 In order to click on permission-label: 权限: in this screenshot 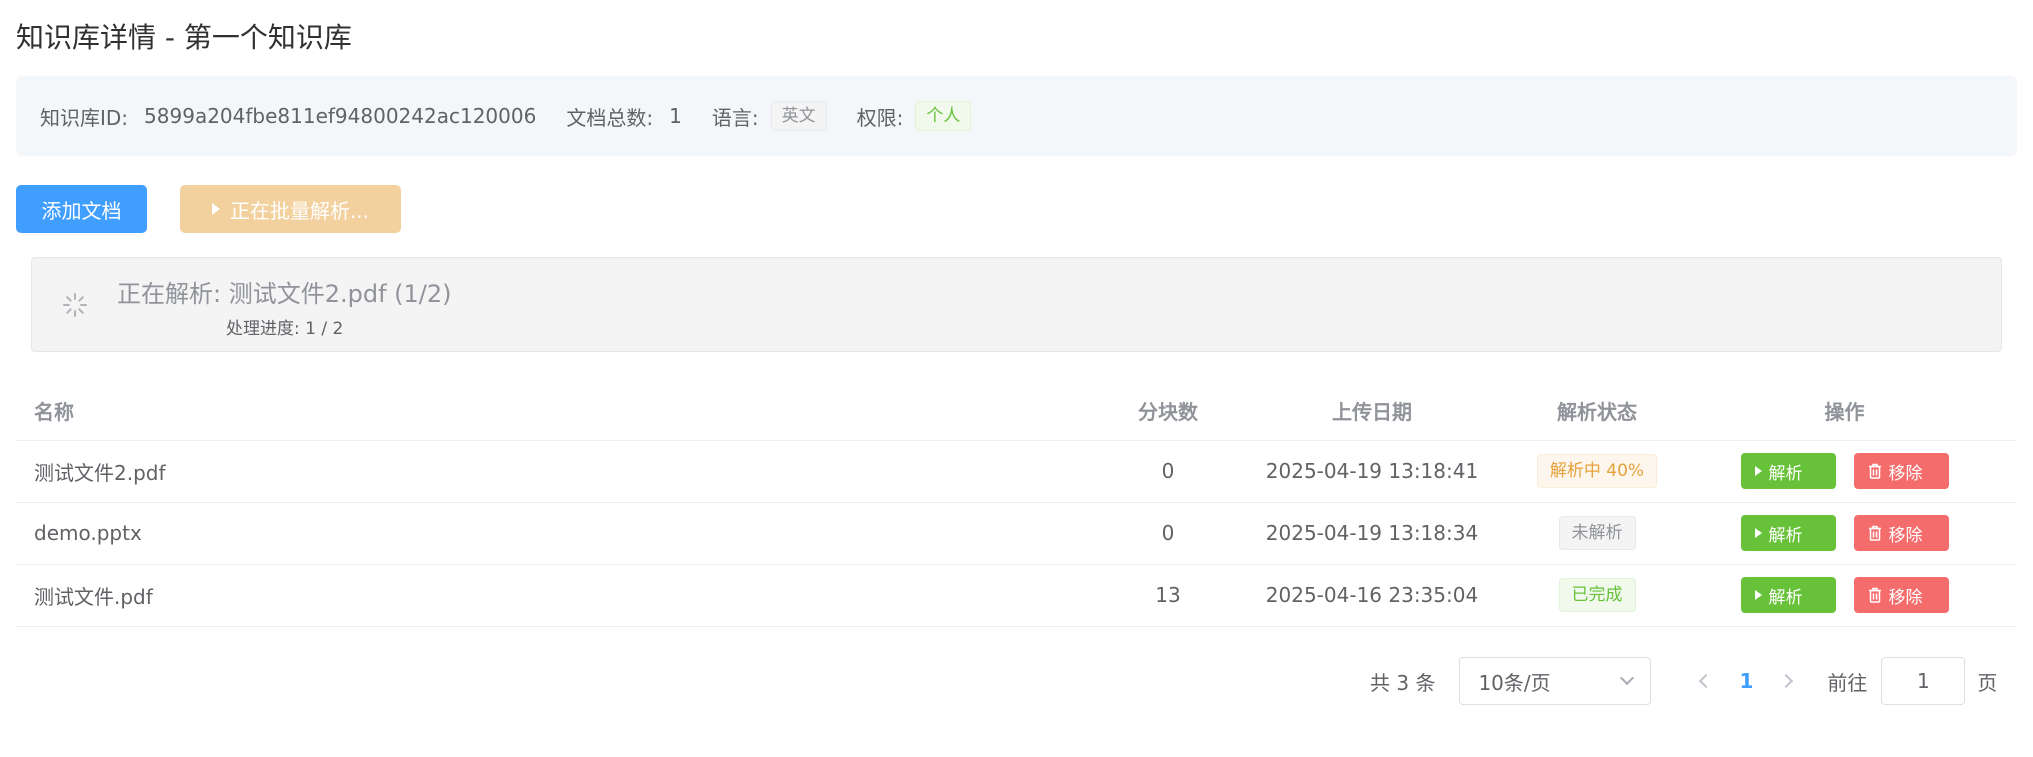, I will do `click(880, 117)`.